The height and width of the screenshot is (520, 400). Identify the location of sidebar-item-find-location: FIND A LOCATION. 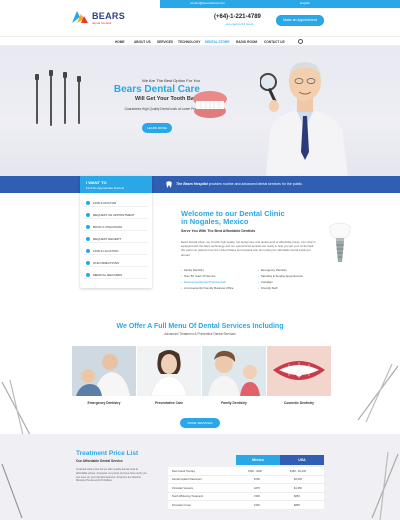
(116, 250).